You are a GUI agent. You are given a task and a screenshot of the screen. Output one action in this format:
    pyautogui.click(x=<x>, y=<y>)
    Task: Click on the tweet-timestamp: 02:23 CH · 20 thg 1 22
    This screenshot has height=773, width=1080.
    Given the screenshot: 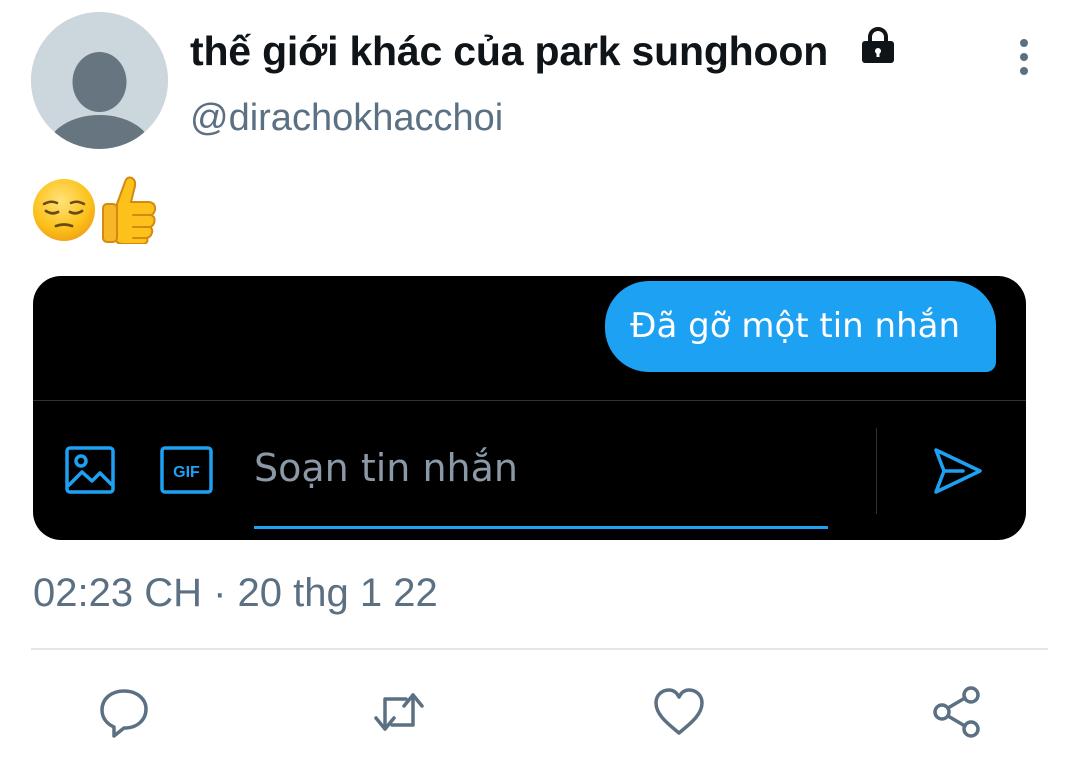 What is the action you would take?
    pyautogui.click(x=235, y=593)
    